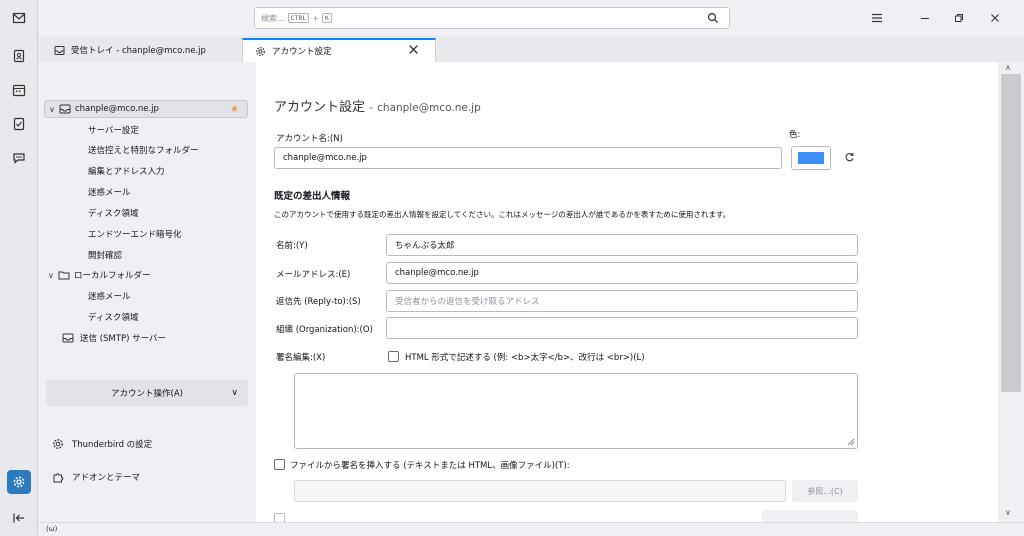 The width and height of the screenshot is (1024, 536). I want to click on tree-account: ∨ chanple@mco.ne.jp ★, so click(146, 109).